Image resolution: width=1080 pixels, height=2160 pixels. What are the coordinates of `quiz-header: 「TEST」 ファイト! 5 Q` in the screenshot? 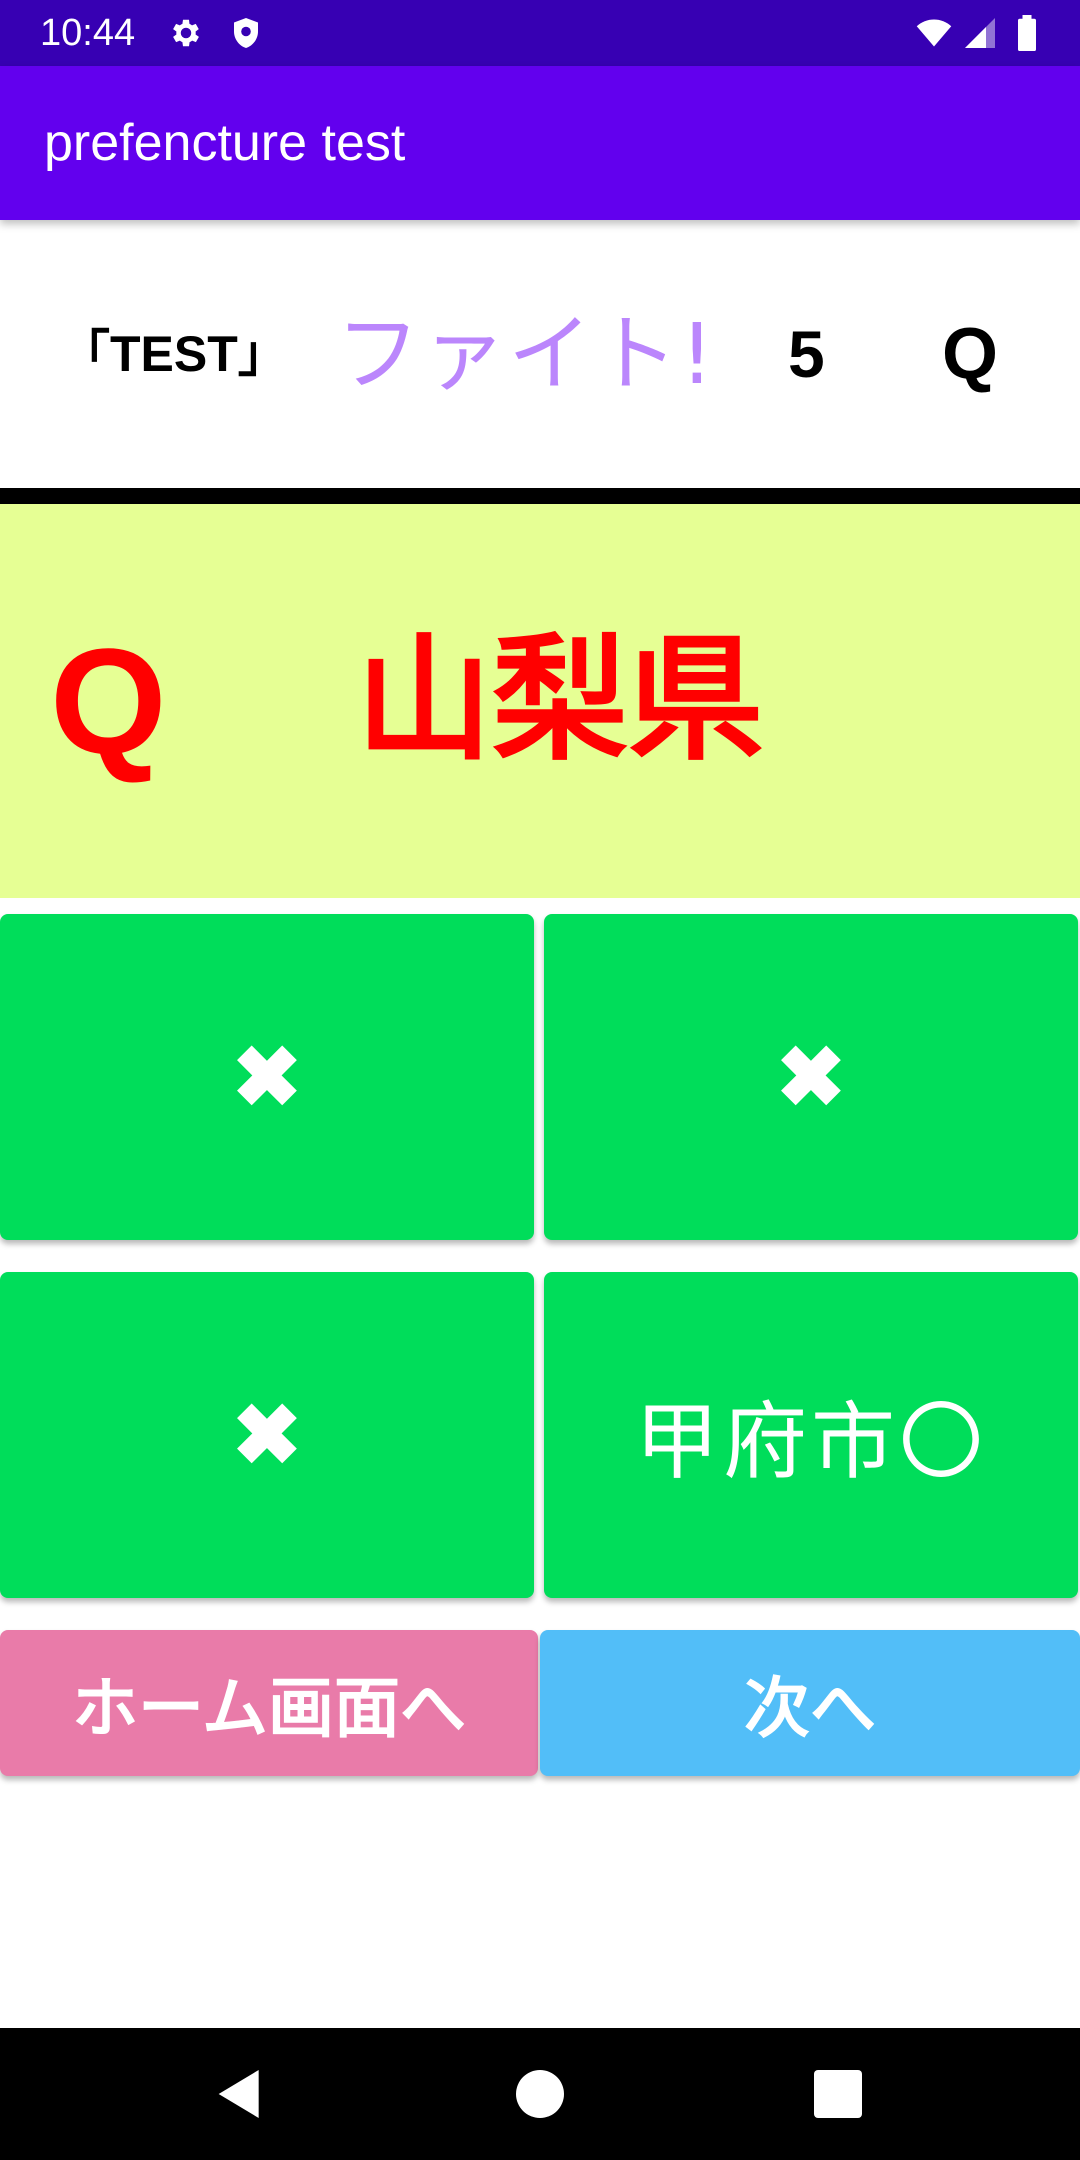 It's located at (540, 354).